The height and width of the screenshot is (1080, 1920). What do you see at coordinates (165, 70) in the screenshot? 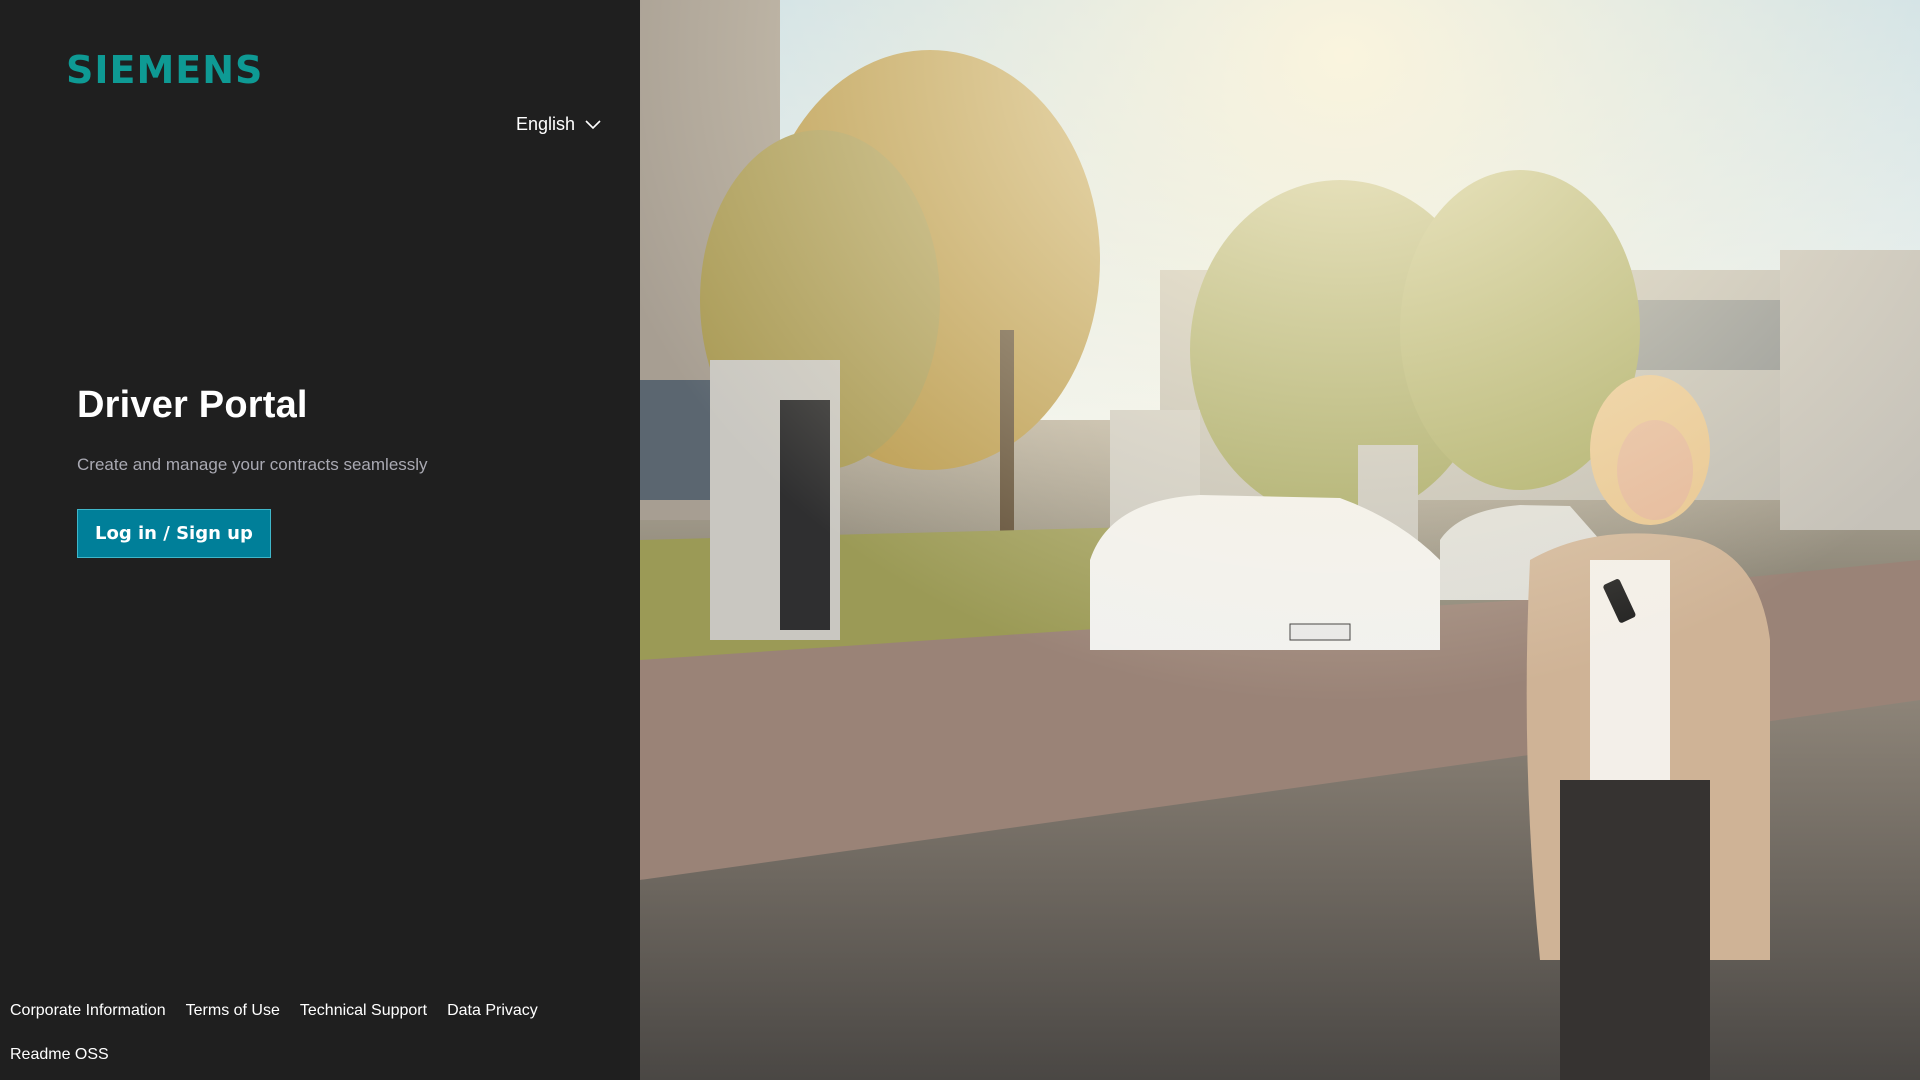
I see `siemens-logo: SIEMENS` at bounding box center [165, 70].